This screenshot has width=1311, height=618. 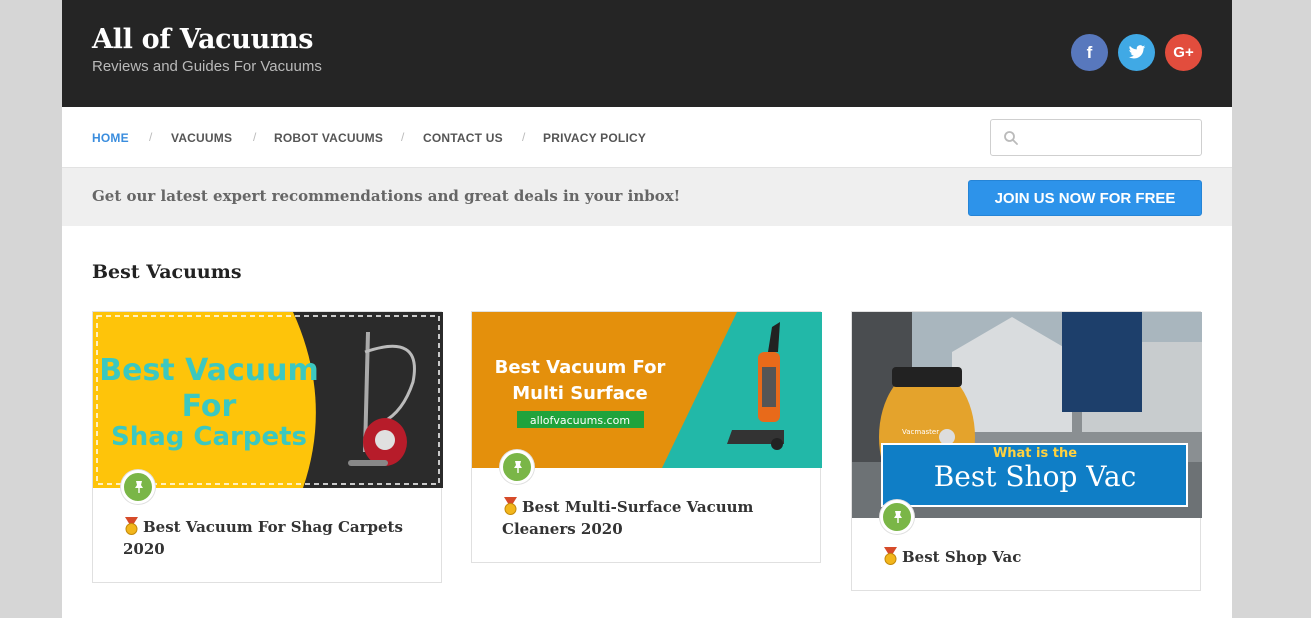 What do you see at coordinates (1032, 557) in the screenshot?
I see `post-title: Best Shop Vac` at bounding box center [1032, 557].